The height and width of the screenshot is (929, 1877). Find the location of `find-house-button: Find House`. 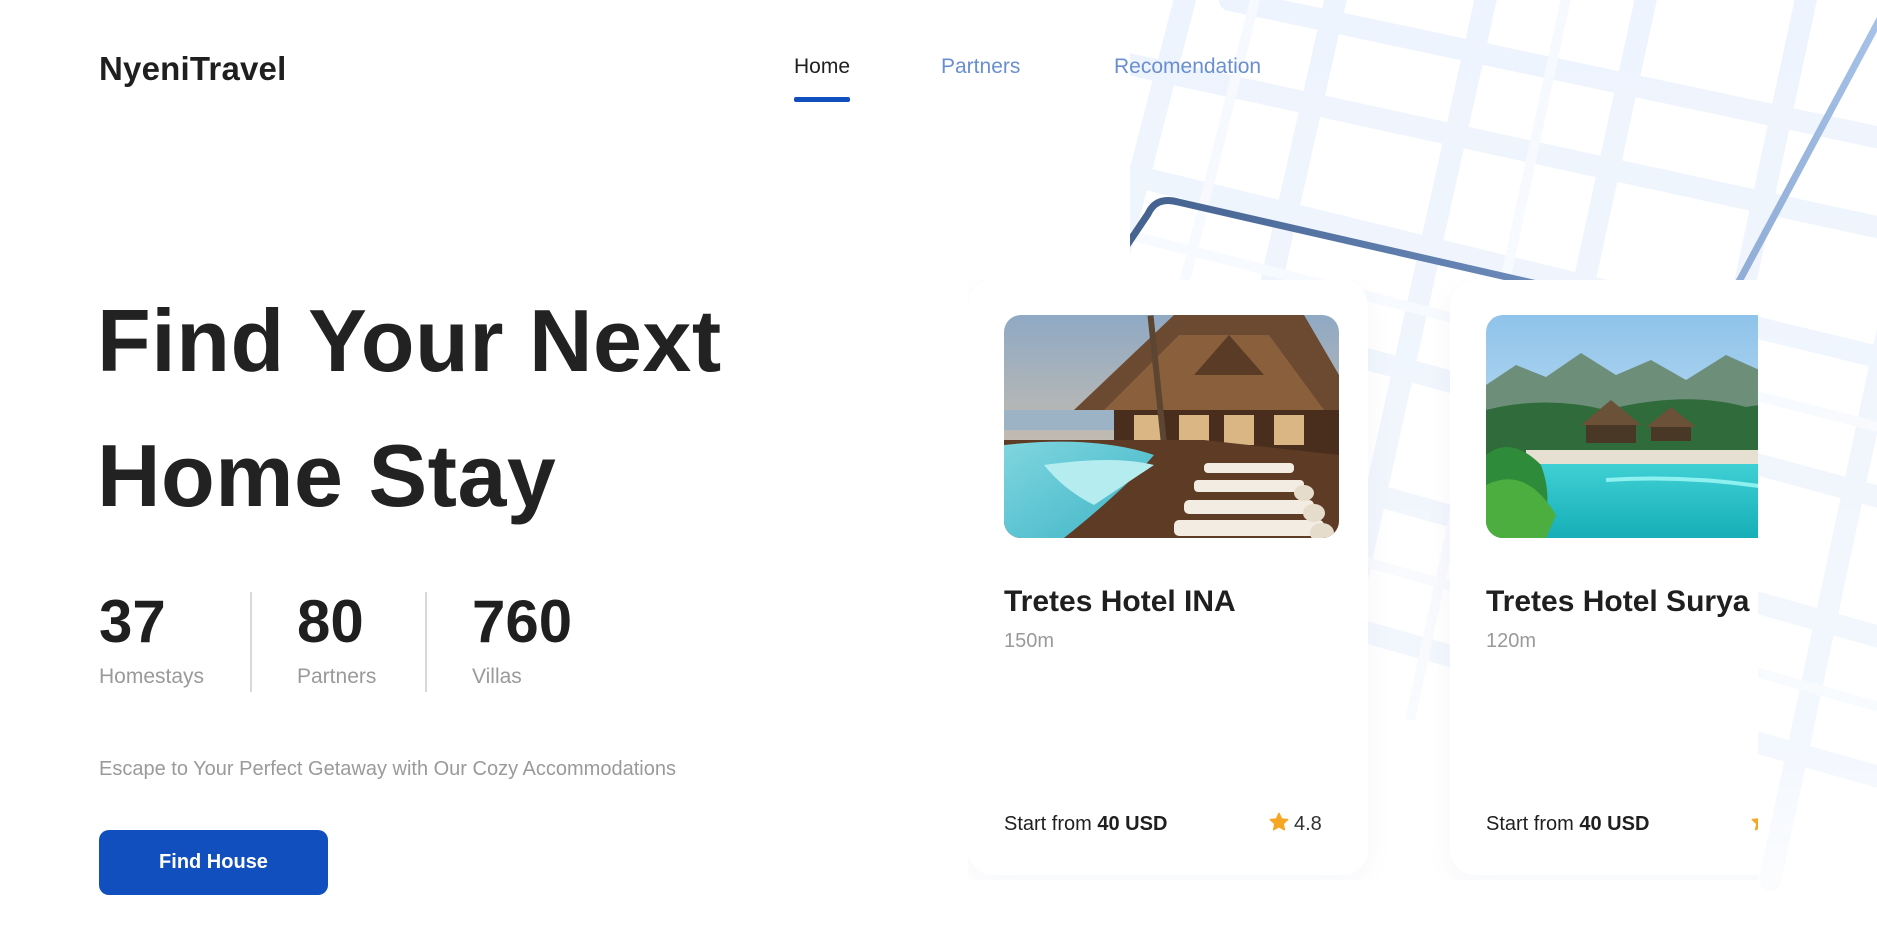

find-house-button: Find House is located at coordinates (213, 862).